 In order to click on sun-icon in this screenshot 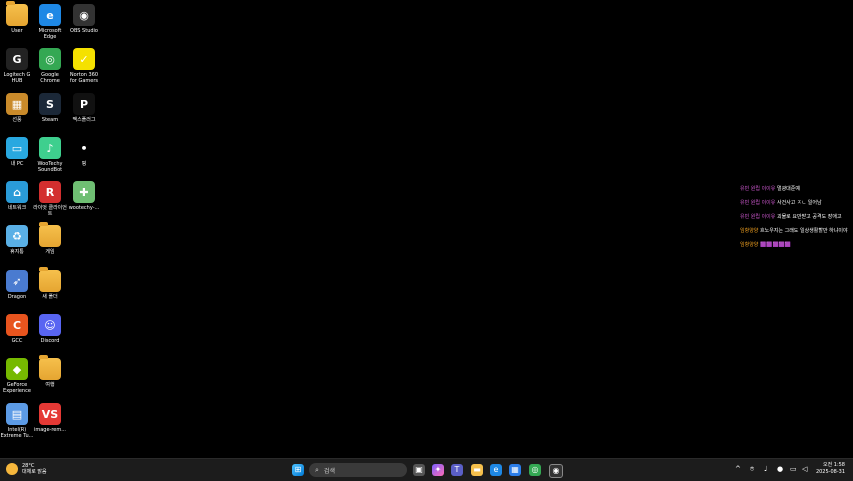, I will do `click(12, 469)`.